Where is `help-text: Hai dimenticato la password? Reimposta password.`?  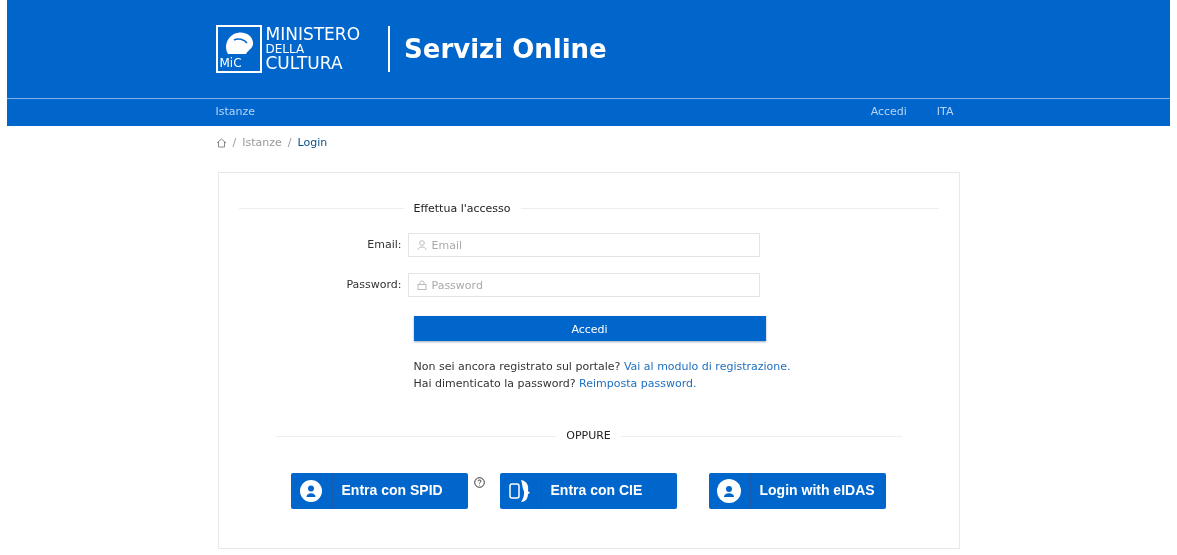 help-text: Hai dimenticato la password? Reimposta password. is located at coordinates (555, 384).